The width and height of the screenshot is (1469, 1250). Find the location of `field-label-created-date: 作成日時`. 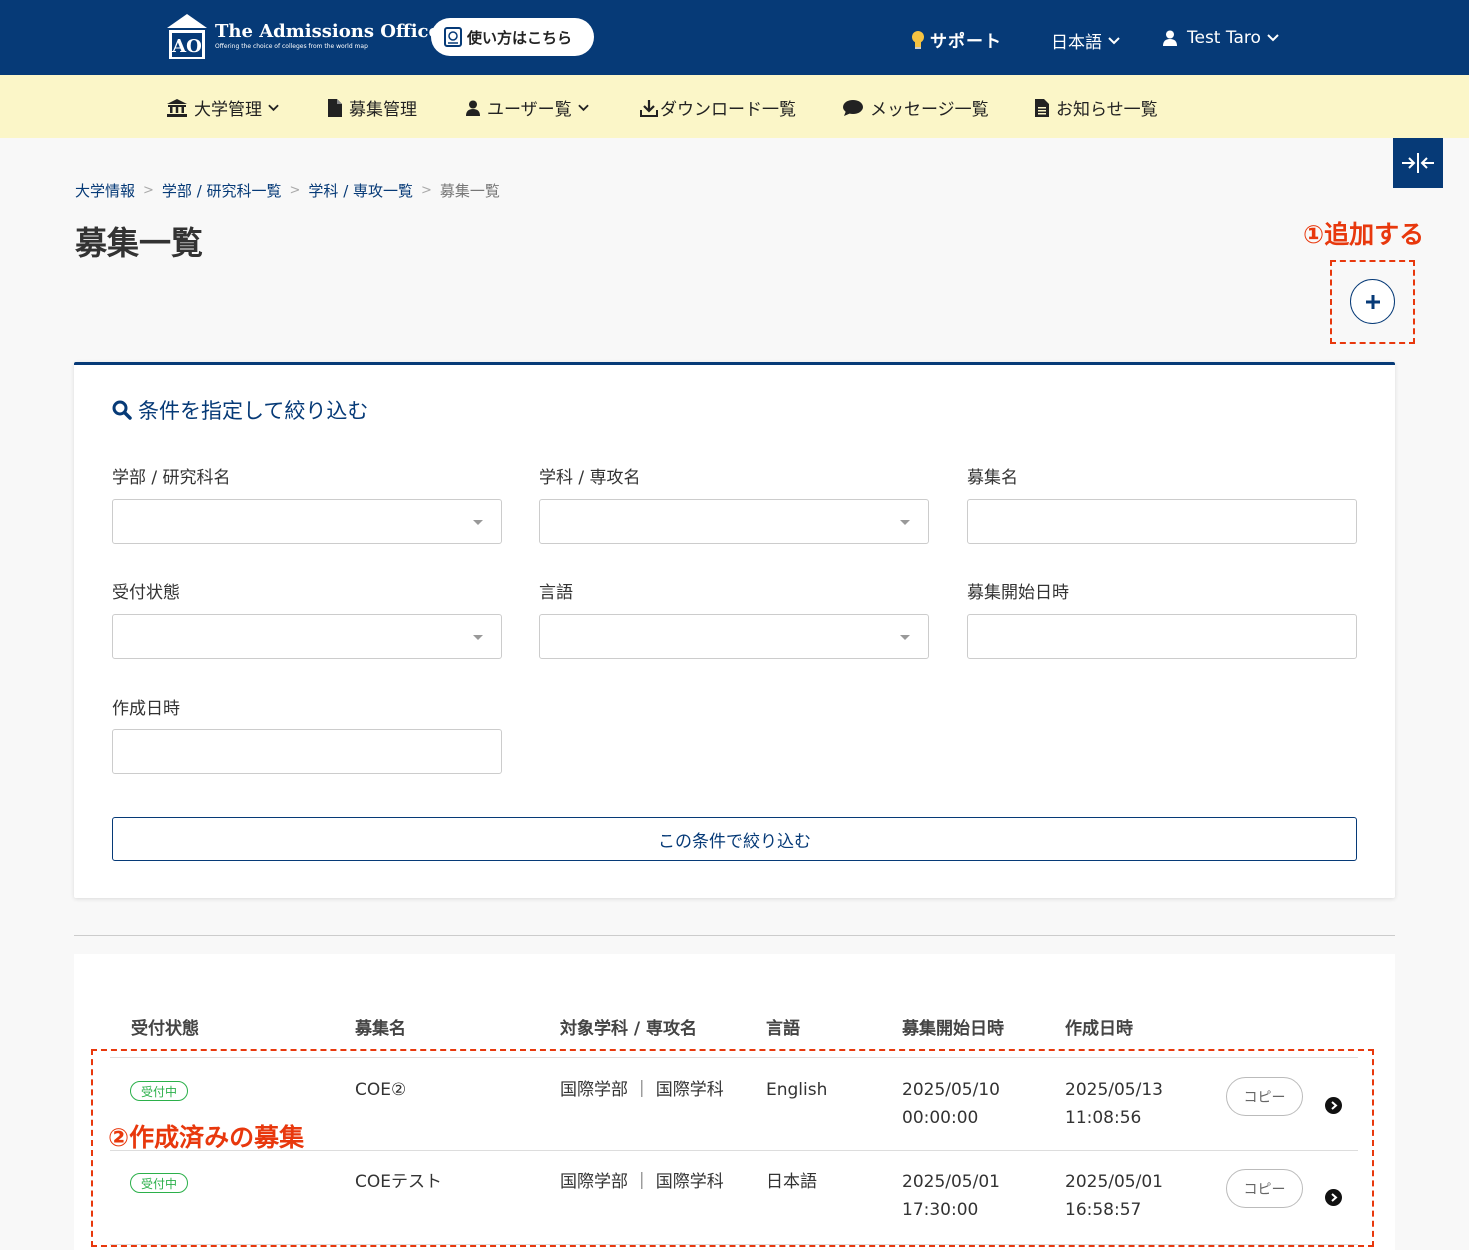

field-label-created-date: 作成日時 is located at coordinates (146, 709).